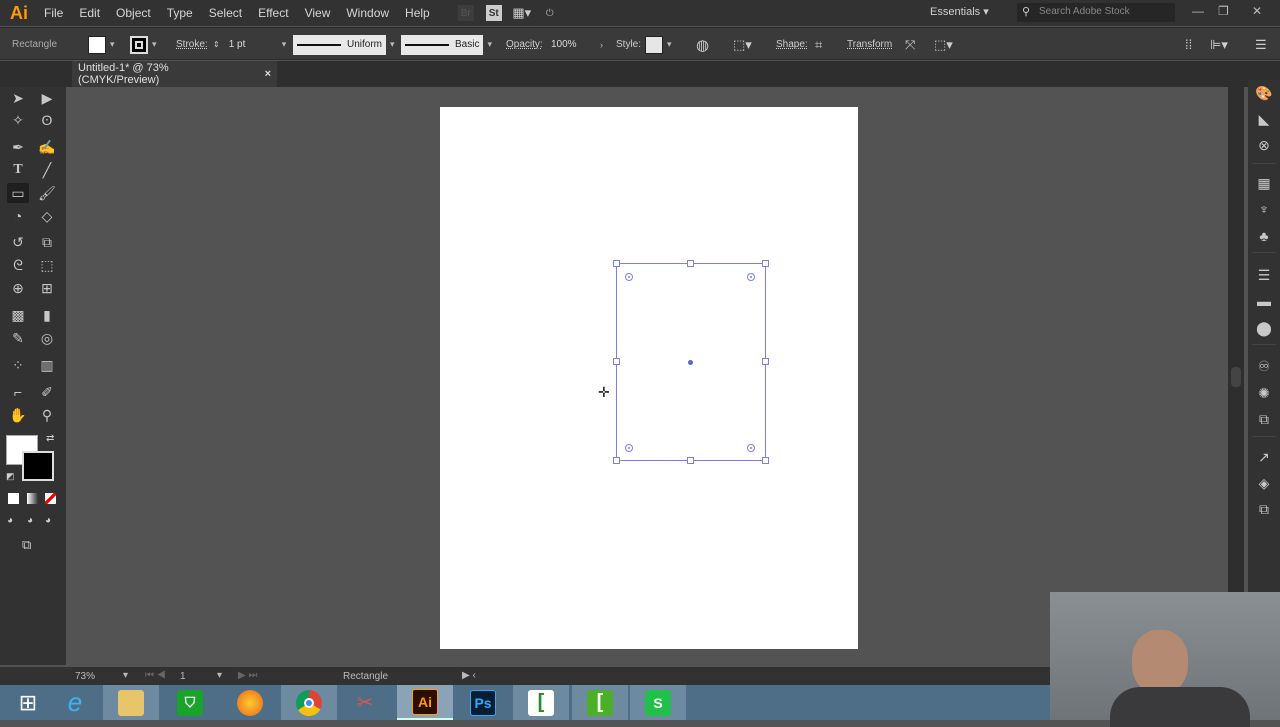 Image resolution: width=1280 pixels, height=727 pixels. I want to click on line-segment-tool-icon: ╱, so click(47, 170).